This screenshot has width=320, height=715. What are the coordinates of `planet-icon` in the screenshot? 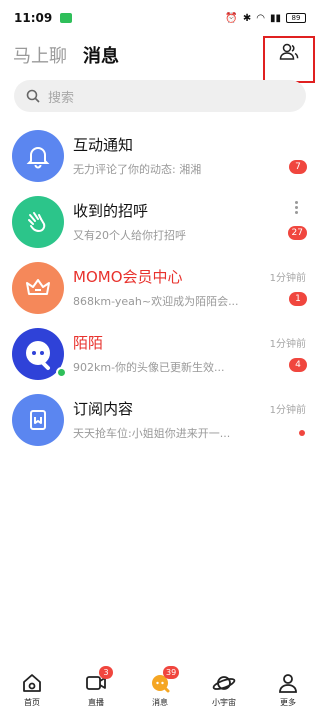 It's located at (224, 683).